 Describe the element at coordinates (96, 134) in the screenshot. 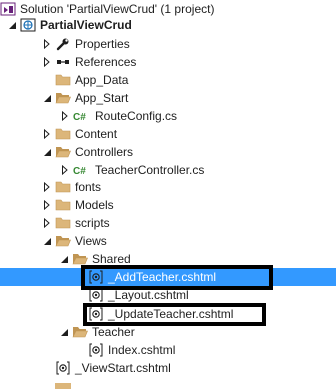

I see `tree-item-label: Content` at that location.